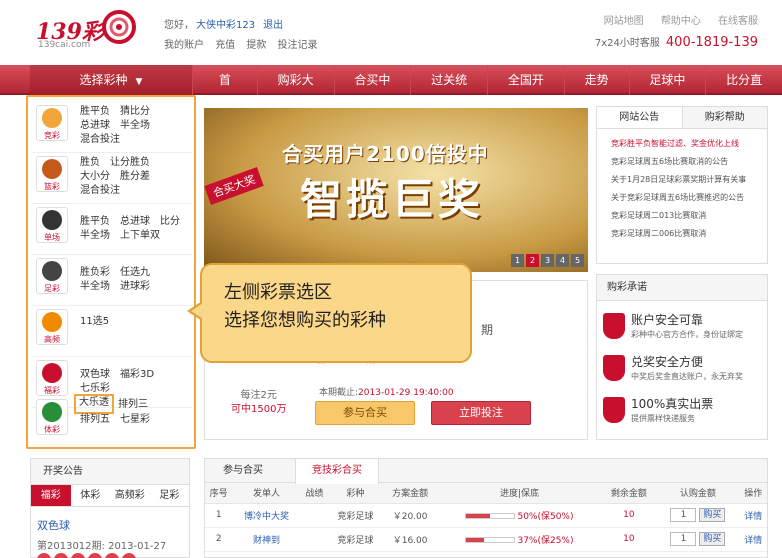  What do you see at coordinates (119, 27) in the screenshot?
I see `logo-swirl-icon` at bounding box center [119, 27].